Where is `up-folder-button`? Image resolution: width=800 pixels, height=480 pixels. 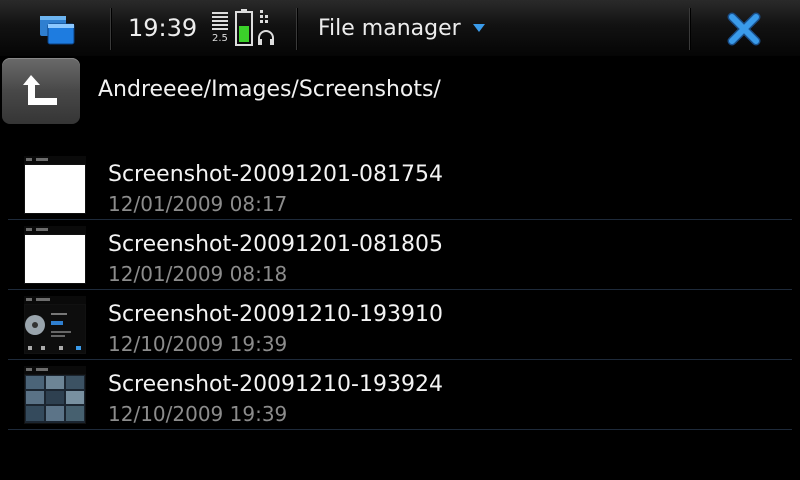 up-folder-button is located at coordinates (41, 91).